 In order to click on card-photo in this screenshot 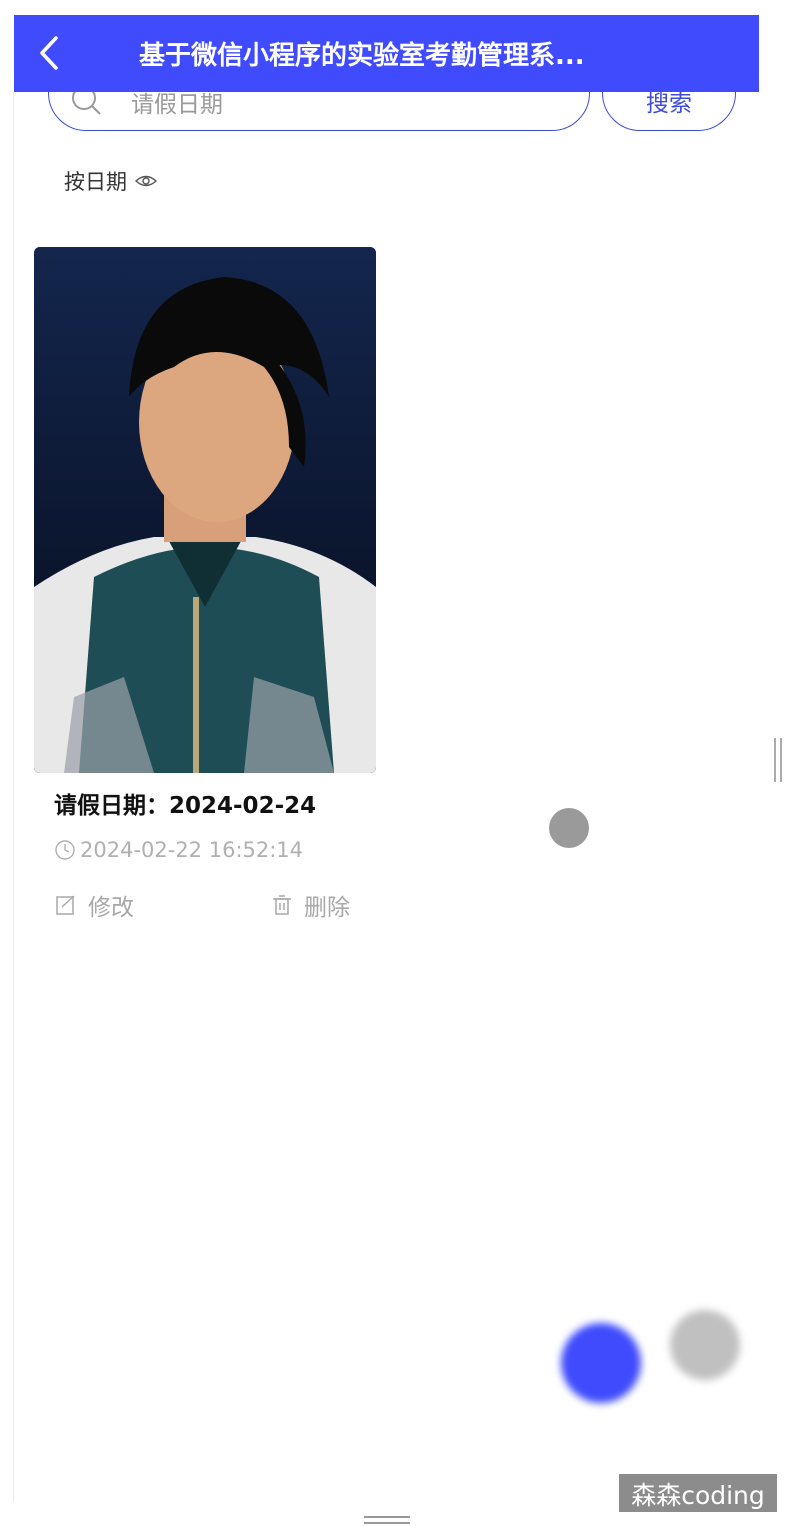, I will do `click(205, 510)`.